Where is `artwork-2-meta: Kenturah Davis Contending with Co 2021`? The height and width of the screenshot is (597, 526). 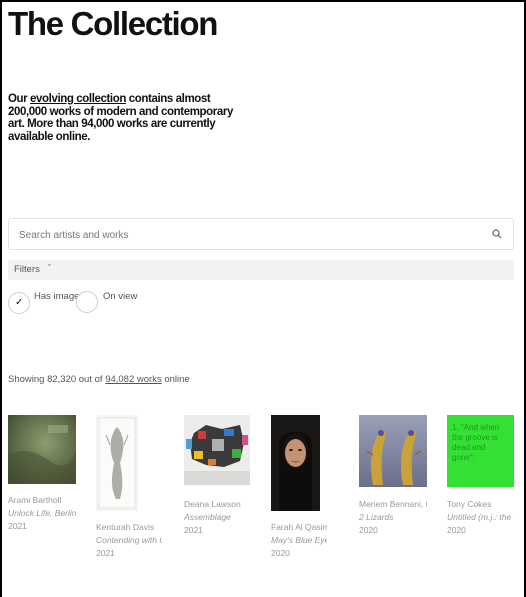 artwork-2-meta: Kenturah Davis Contending with Co 2021 is located at coordinates (129, 540).